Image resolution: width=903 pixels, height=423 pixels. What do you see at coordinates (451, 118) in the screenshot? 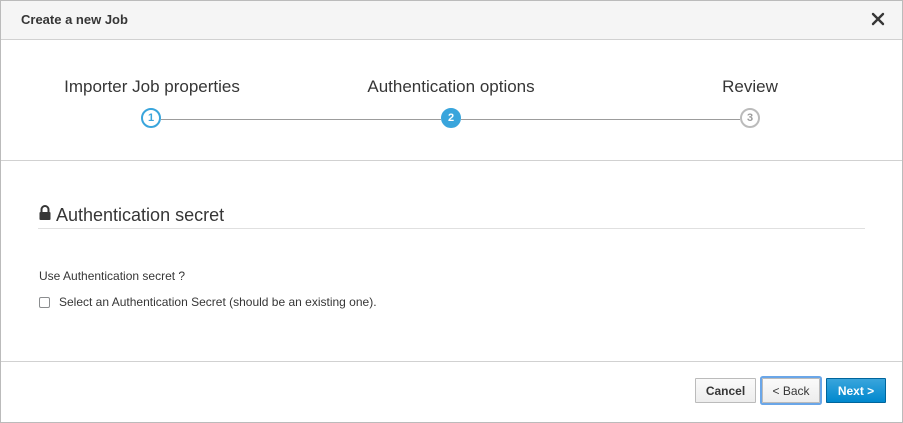
I see `step-indicator-2: 2` at bounding box center [451, 118].